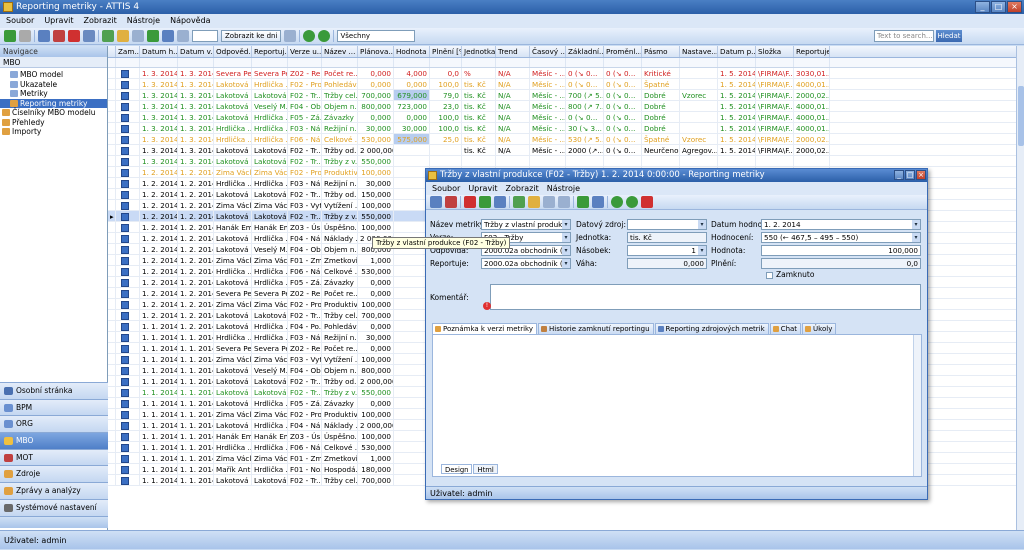 Image resolution: width=1024 pixels, height=550 pixels. What do you see at coordinates (500, 202) in the screenshot?
I see `undo-icon` at bounding box center [500, 202].